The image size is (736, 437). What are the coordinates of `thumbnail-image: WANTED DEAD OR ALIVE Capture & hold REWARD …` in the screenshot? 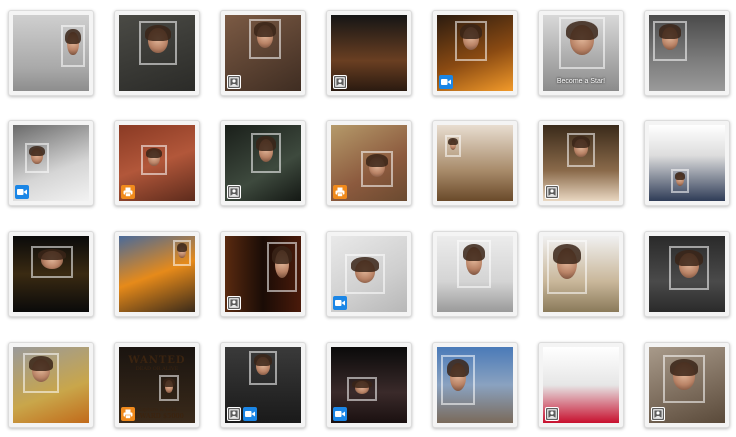 It's located at (157, 385).